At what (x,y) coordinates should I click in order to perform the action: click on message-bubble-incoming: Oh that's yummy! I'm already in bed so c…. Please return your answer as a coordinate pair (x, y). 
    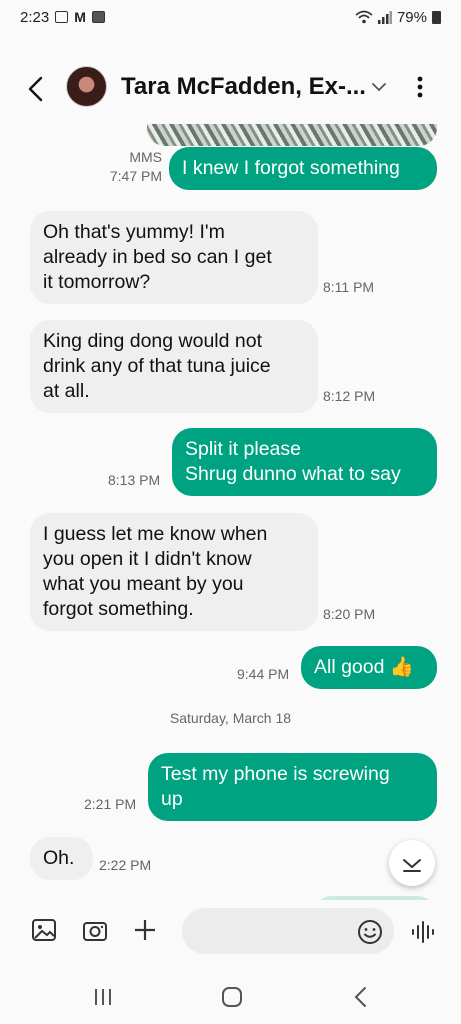
    Looking at the image, I should click on (174, 257).